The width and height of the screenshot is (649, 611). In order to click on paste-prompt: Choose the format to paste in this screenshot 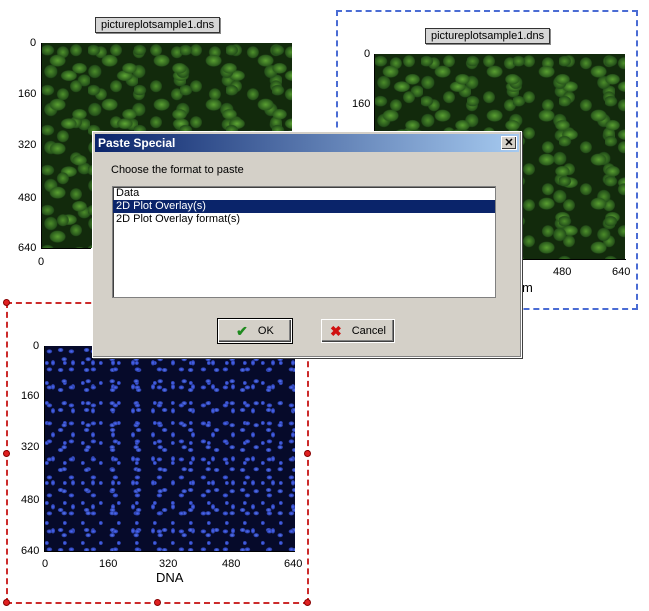, I will do `click(177, 170)`.